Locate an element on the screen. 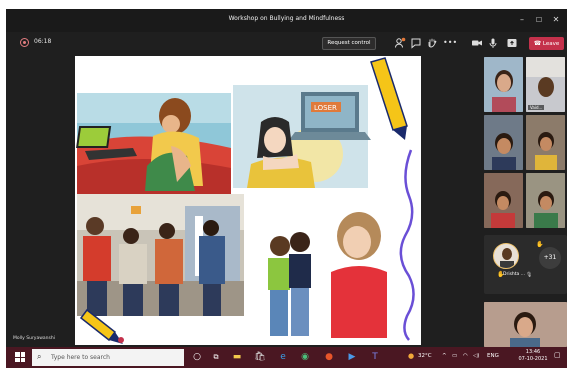 Image resolution: width=571 pixels, height=371 pixels. more-icon: ••• is located at coordinates (450, 43).